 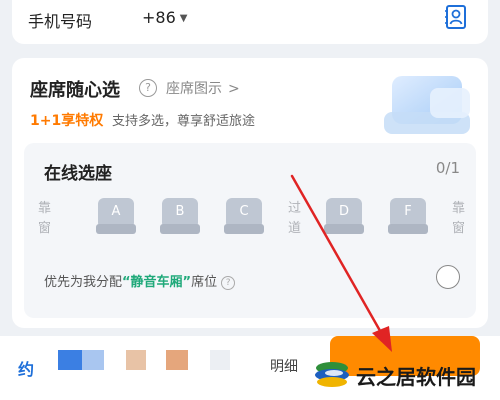 I want to click on phone-label: 手机号码, so click(x=60, y=21).